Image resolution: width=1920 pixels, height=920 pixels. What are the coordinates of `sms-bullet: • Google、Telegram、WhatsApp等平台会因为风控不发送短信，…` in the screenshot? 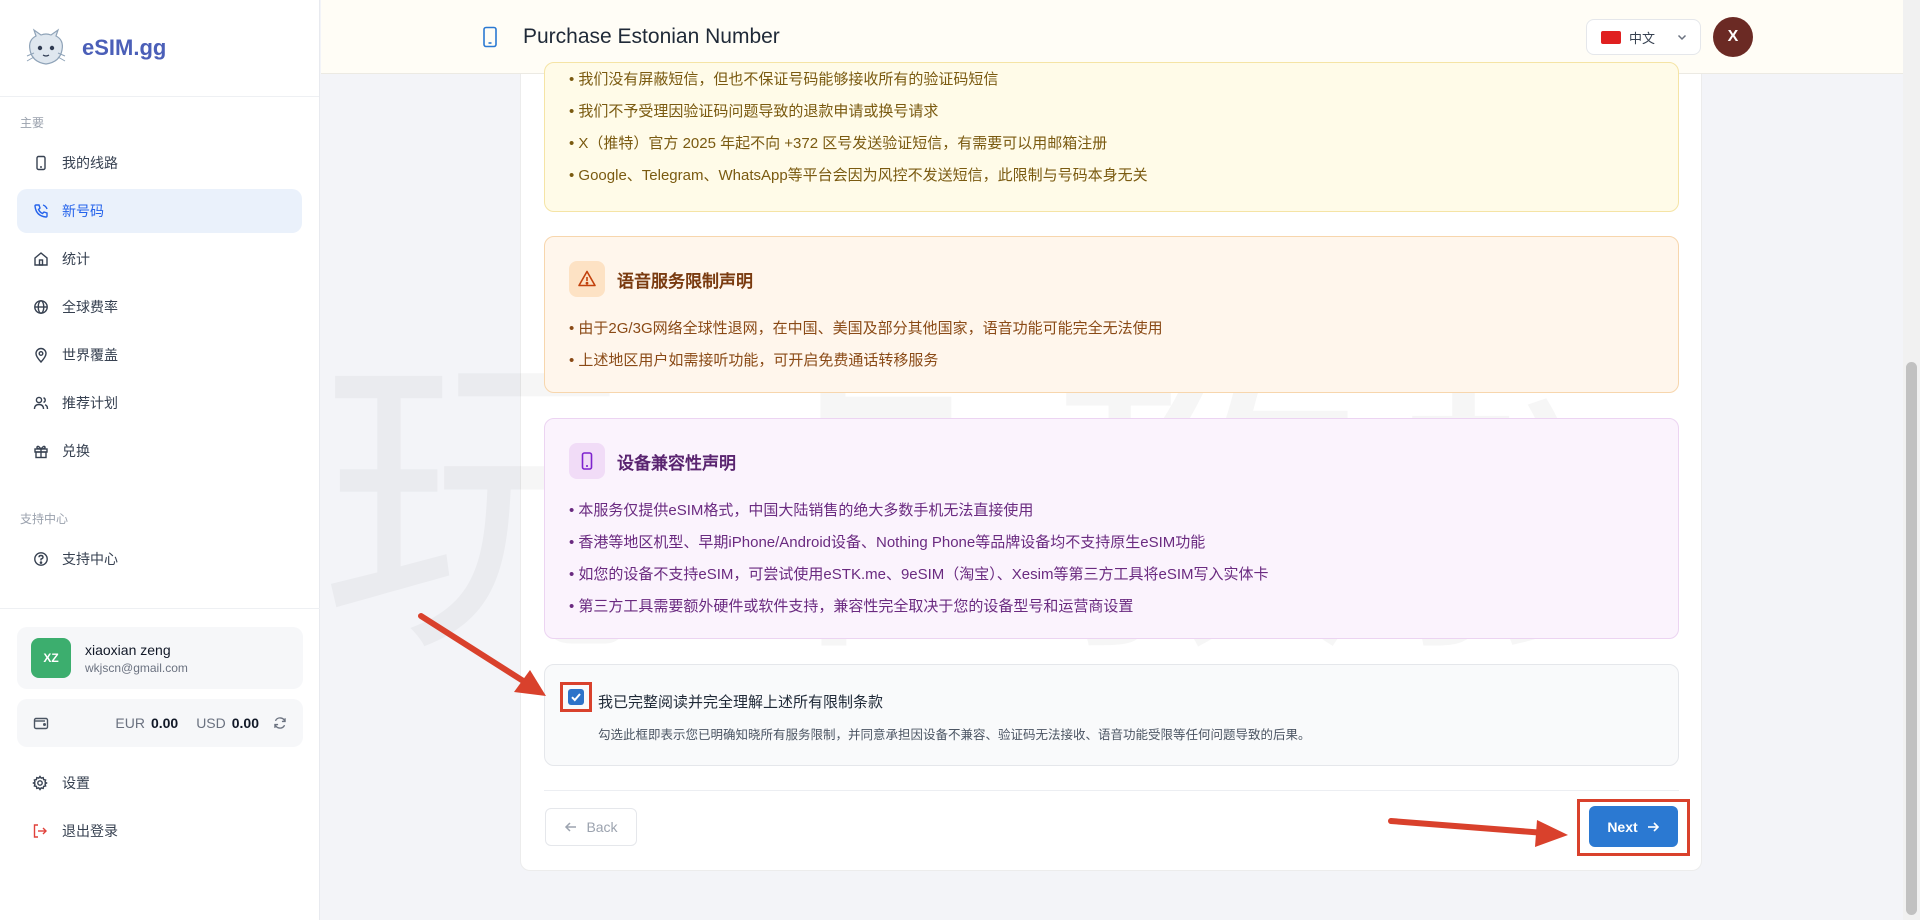 It's located at (858, 175).